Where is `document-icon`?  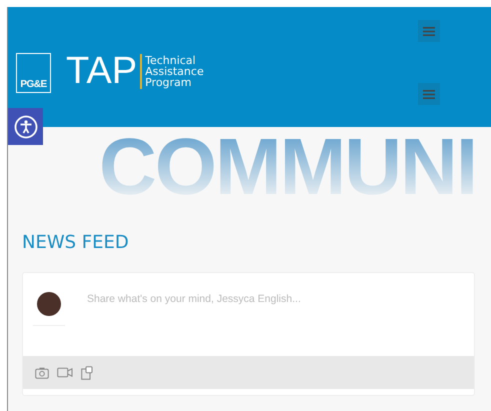
document-icon is located at coordinates (87, 373).